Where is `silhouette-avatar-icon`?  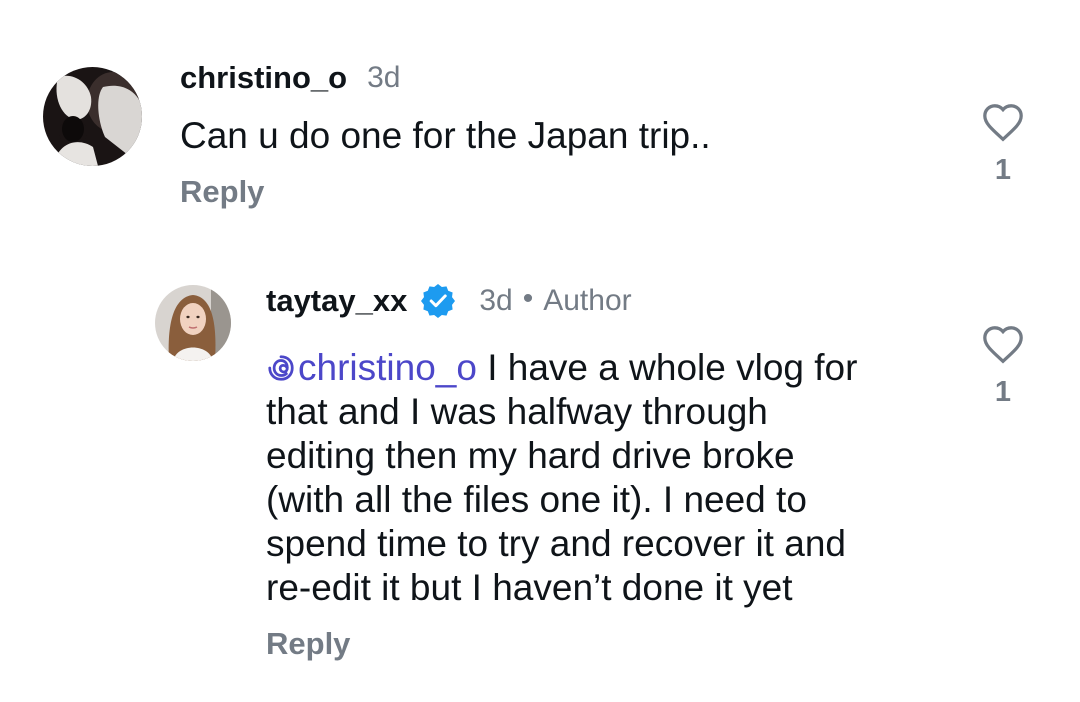 silhouette-avatar-icon is located at coordinates (92, 116).